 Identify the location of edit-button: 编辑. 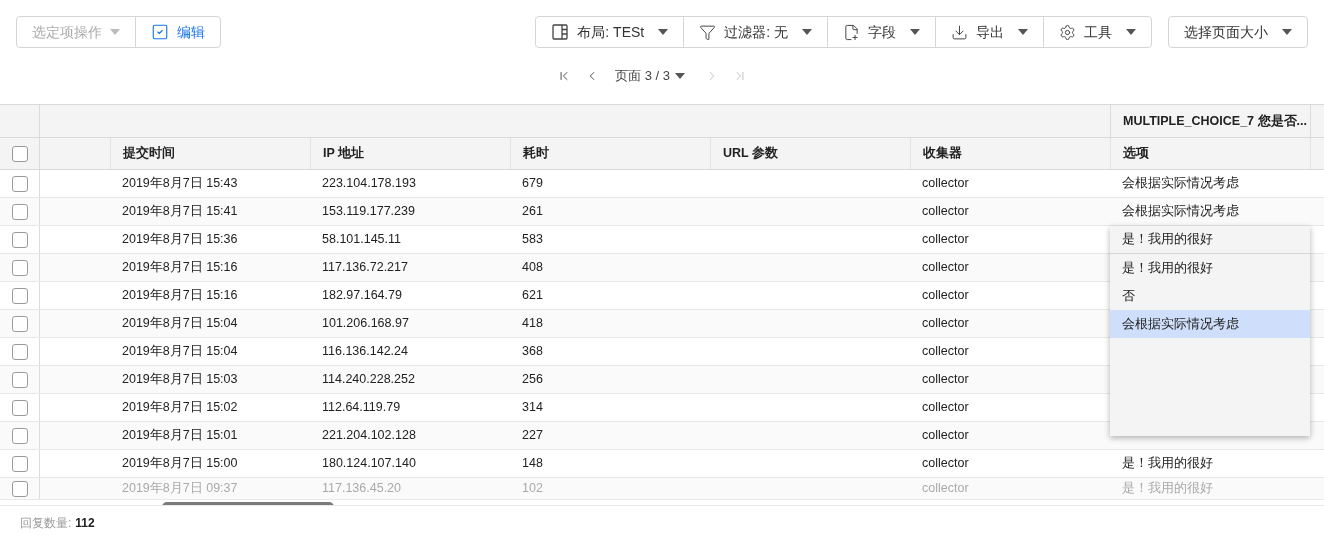
(177, 32).